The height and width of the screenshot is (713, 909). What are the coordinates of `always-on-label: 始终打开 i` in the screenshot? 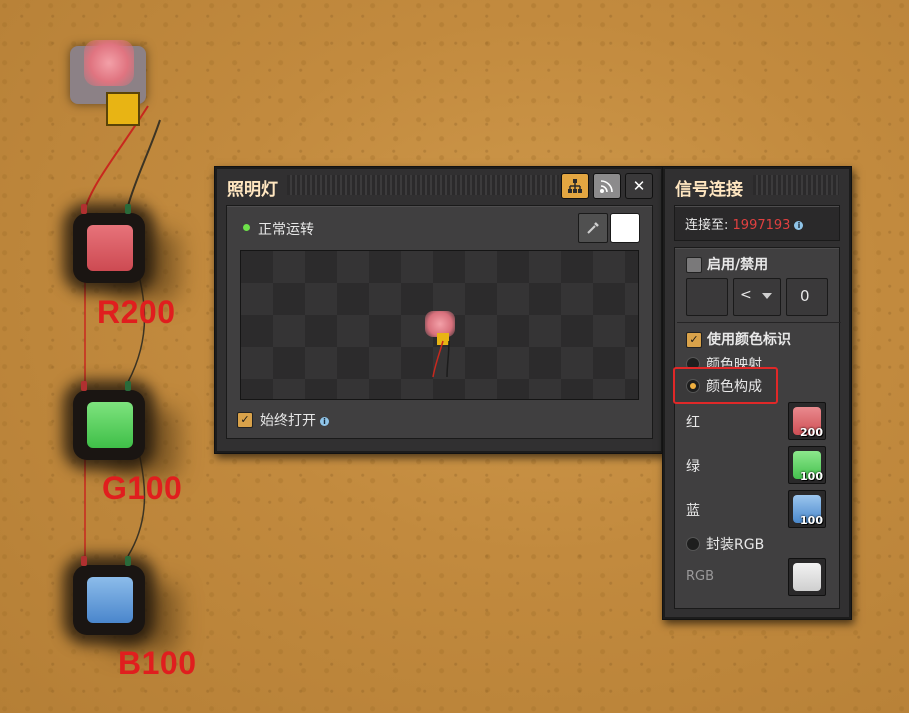 It's located at (294, 420).